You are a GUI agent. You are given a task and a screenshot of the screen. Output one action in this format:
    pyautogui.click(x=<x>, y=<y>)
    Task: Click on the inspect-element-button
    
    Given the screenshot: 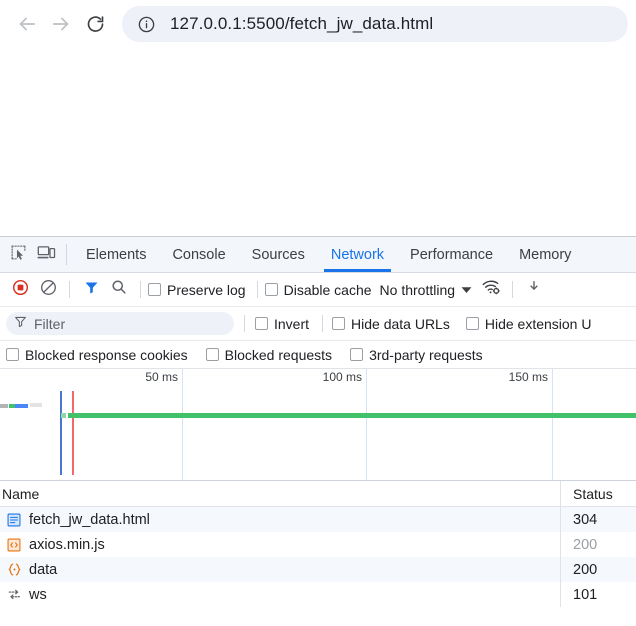 What is the action you would take?
    pyautogui.click(x=18, y=254)
    